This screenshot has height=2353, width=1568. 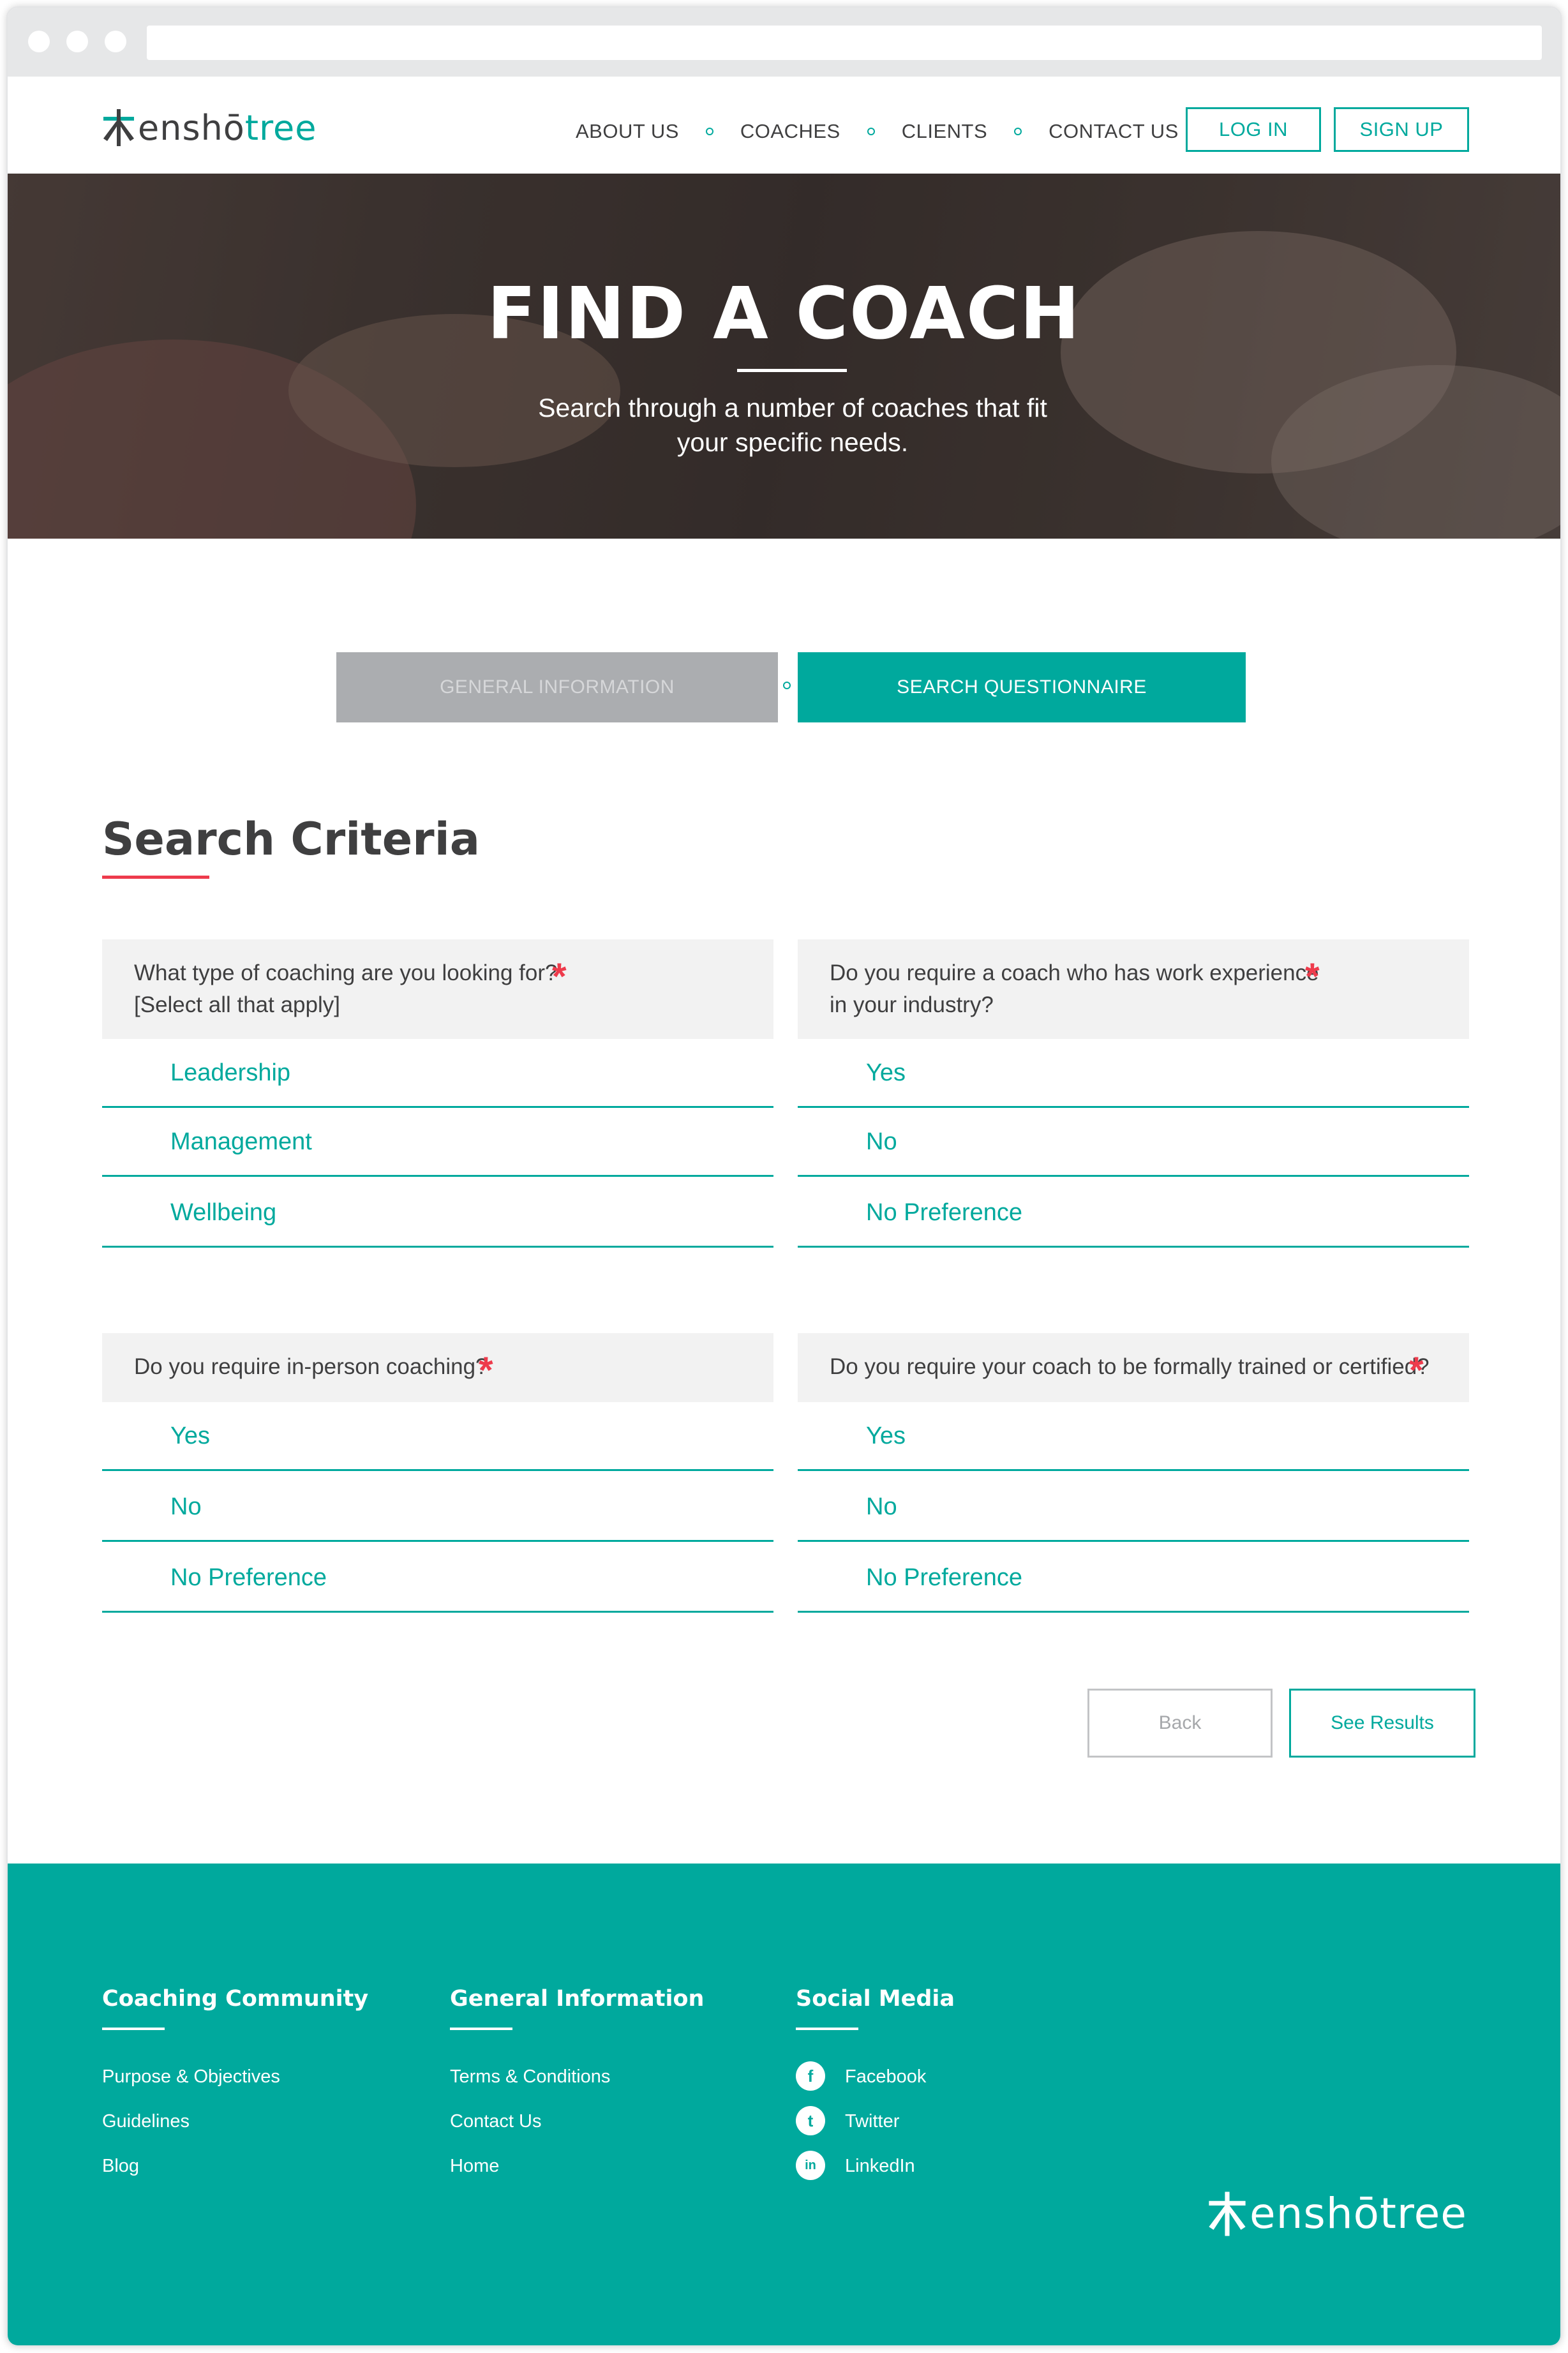 What do you see at coordinates (191, 2077) in the screenshot?
I see `footer-link-purpose: Purpose & Objectives` at bounding box center [191, 2077].